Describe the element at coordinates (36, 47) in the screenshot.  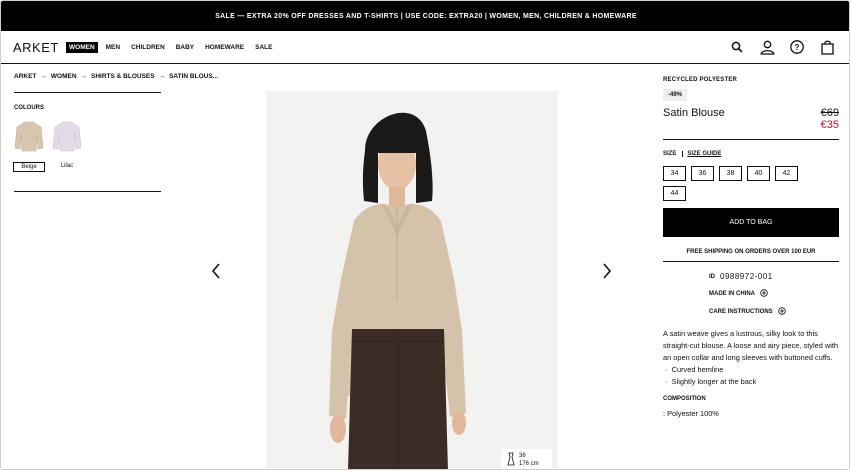
I see `logo: ARKET` at that location.